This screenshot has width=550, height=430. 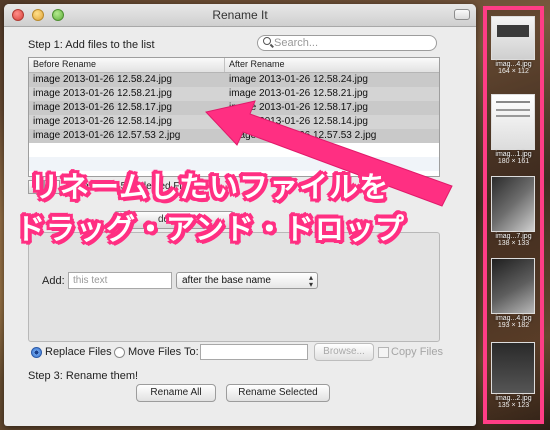 I want to click on annotation-line-1: リネームしたいファイルを, so click(x=210, y=187).